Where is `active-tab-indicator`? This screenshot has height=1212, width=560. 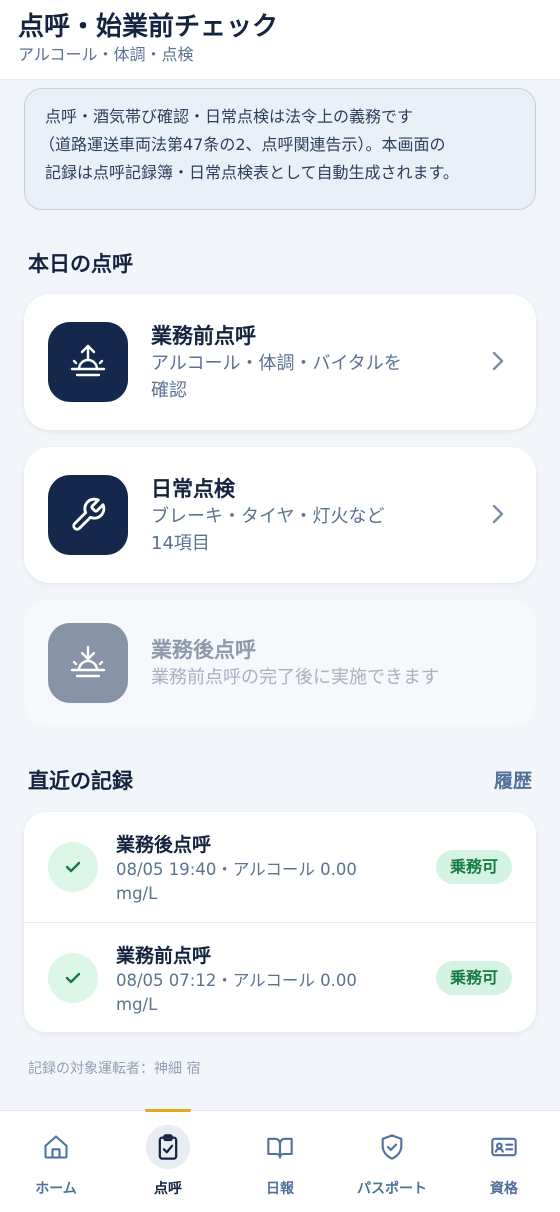
active-tab-indicator is located at coordinates (168, 1110).